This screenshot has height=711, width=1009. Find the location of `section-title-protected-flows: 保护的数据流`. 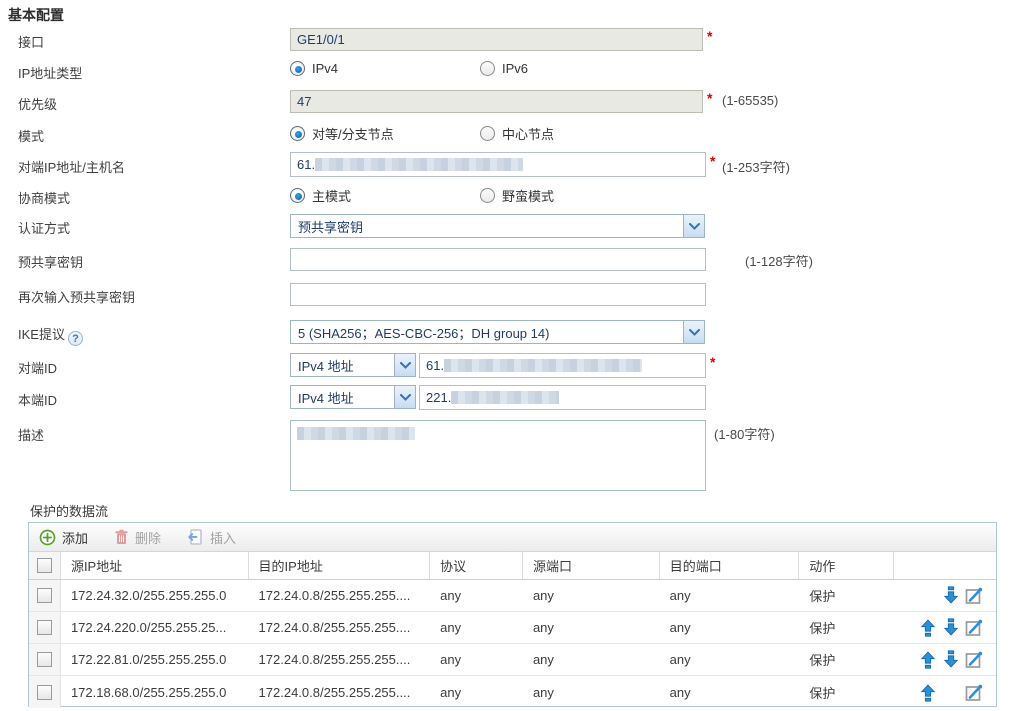

section-title-protected-flows: 保护的数据流 is located at coordinates (69, 511).